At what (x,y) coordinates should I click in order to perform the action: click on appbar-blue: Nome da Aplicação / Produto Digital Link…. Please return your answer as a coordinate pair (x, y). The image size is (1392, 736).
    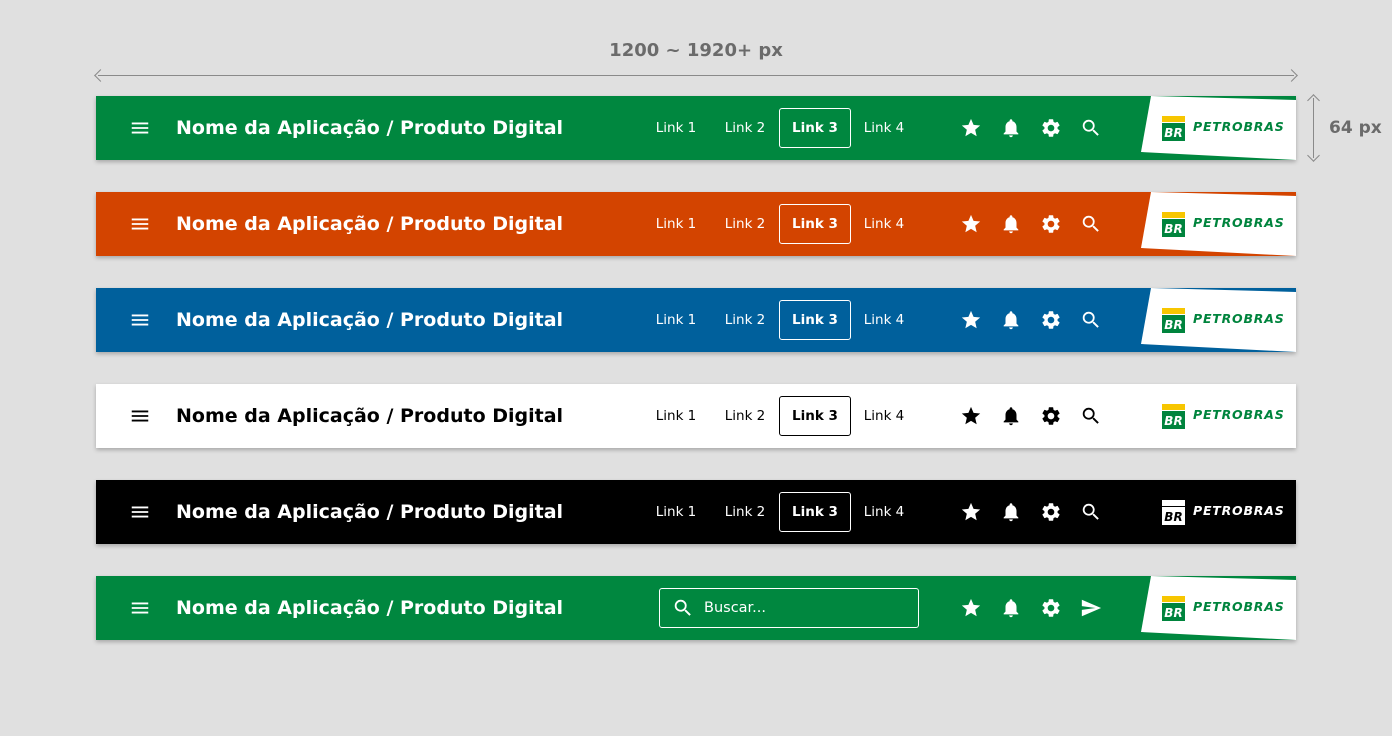
    Looking at the image, I should click on (696, 320).